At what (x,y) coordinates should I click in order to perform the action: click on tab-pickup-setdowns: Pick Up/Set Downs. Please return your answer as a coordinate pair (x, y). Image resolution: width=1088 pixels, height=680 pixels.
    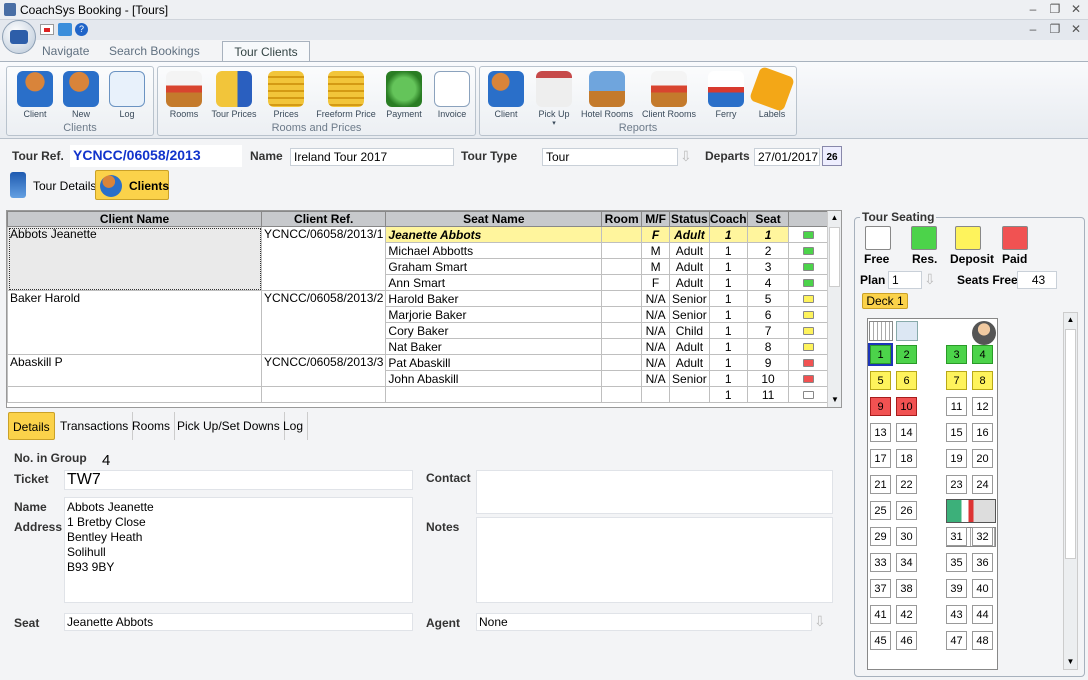
    Looking at the image, I should click on (229, 426).